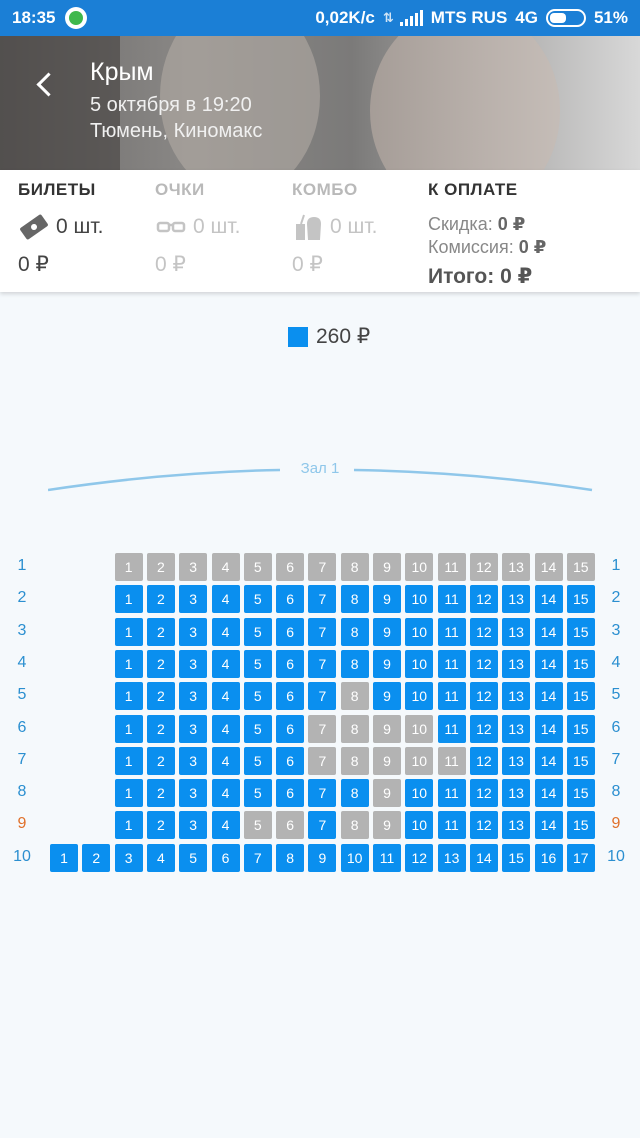 This screenshot has height=1138, width=640. I want to click on combo-column: КОМБО 0 шт. 0 ₽, so click(335, 228).